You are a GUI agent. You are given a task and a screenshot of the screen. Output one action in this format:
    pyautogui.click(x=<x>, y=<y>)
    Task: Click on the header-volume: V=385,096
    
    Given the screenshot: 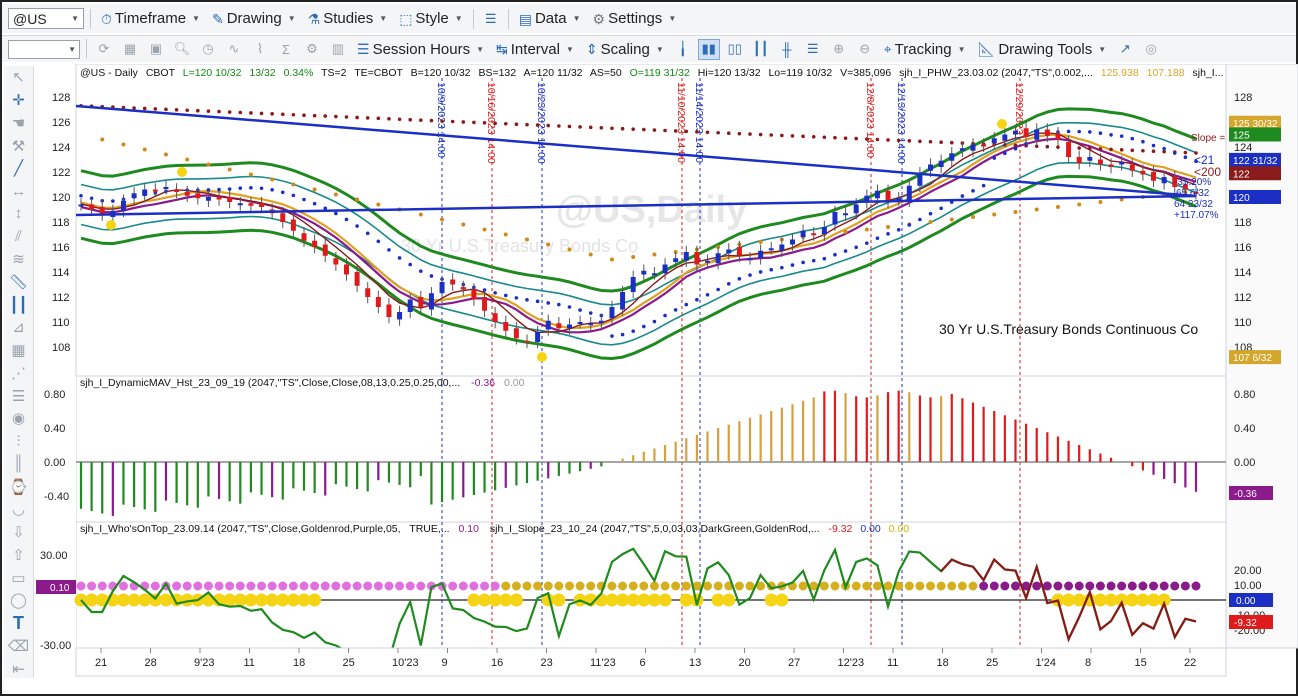 What is the action you would take?
    pyautogui.click(x=865, y=73)
    